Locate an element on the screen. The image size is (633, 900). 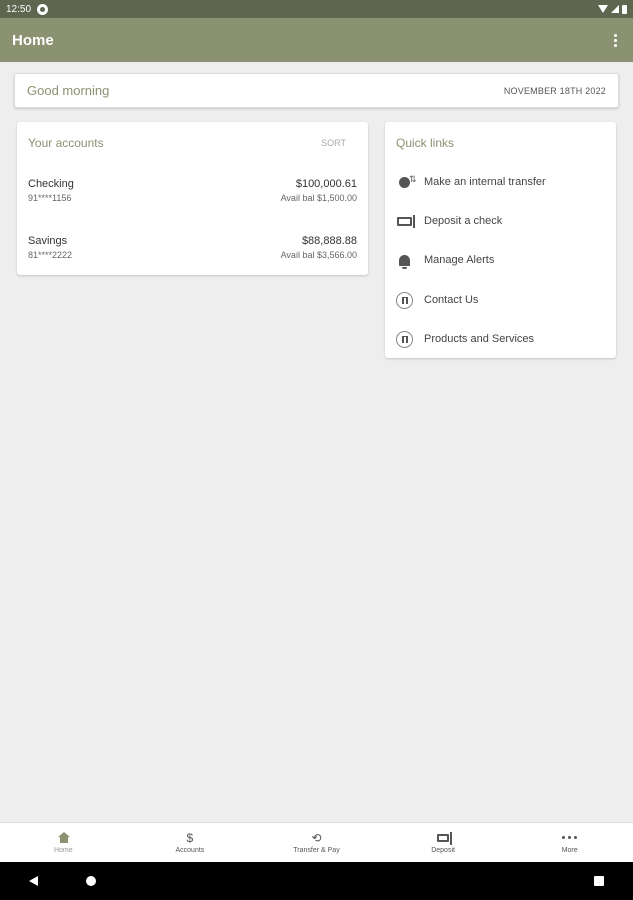
nav-label: More is located at coordinates (569, 850).